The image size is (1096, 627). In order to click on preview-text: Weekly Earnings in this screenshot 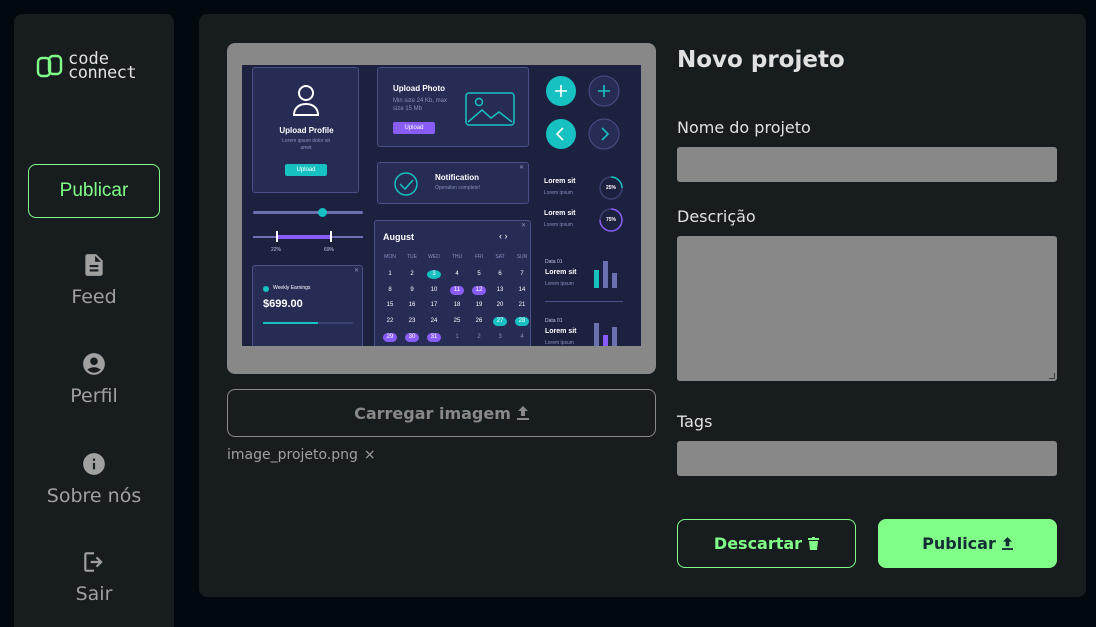, I will do `click(292, 288)`.